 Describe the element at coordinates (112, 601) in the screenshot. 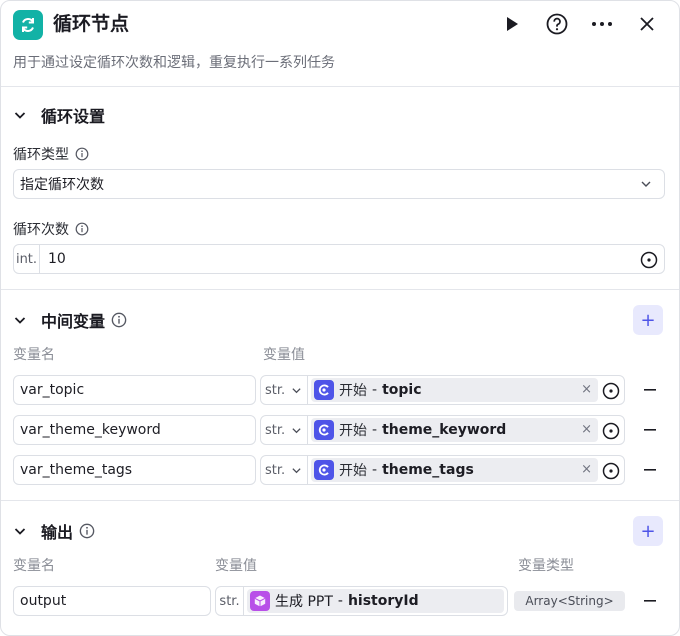

I see `output-name-input: output` at that location.